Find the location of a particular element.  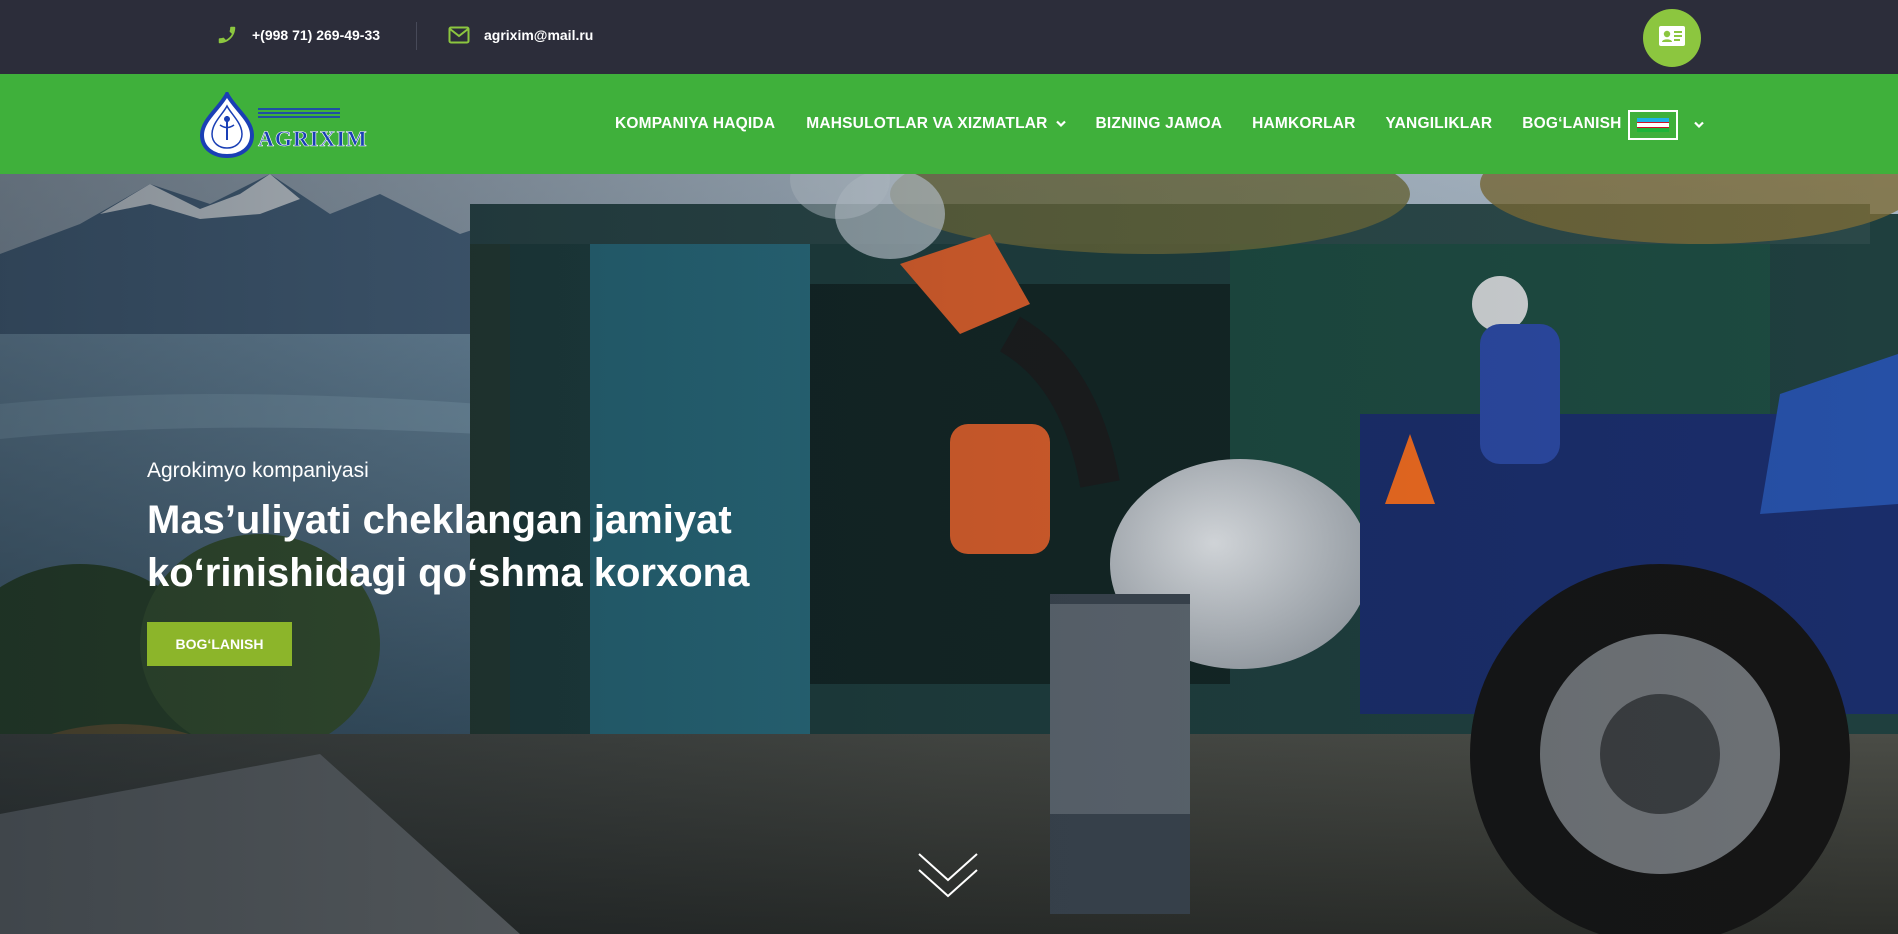

top-bar: +(998 71) 269-49-33 agrixim@mail.ru is located at coordinates (949, 37).